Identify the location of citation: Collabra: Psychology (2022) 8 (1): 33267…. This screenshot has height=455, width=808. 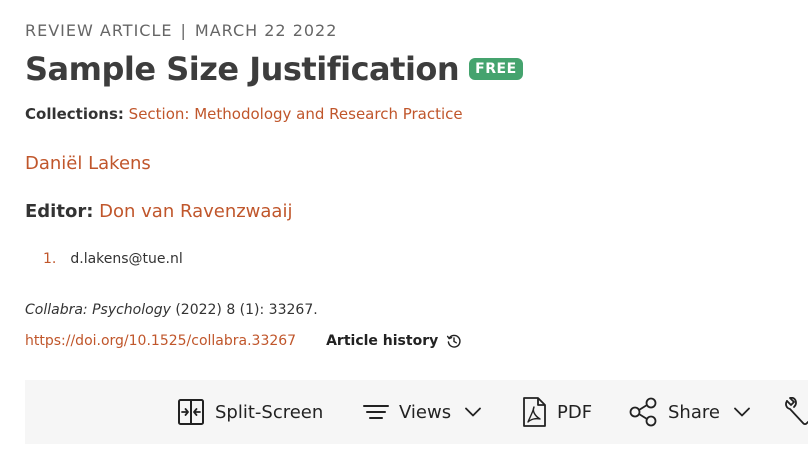
(171, 310).